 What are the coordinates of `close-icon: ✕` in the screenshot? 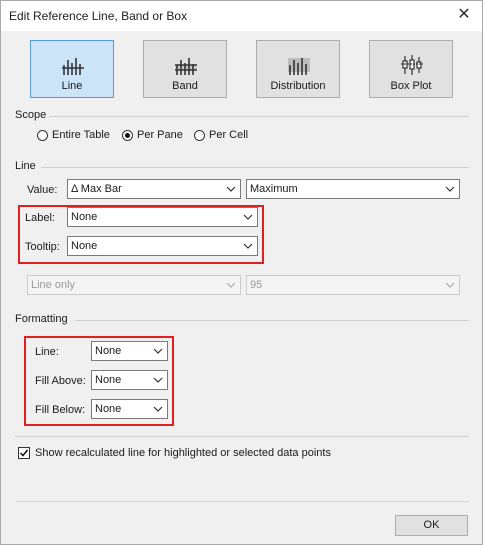 It's located at (464, 15).